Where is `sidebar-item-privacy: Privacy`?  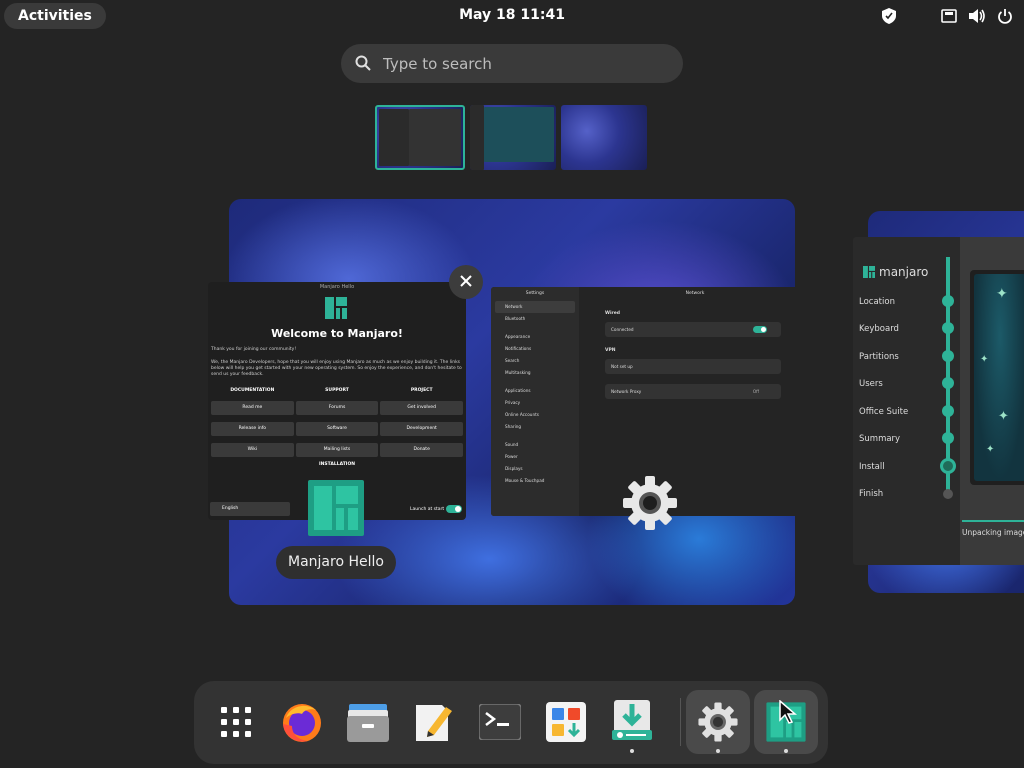
sidebar-item-privacy: Privacy is located at coordinates (535, 403).